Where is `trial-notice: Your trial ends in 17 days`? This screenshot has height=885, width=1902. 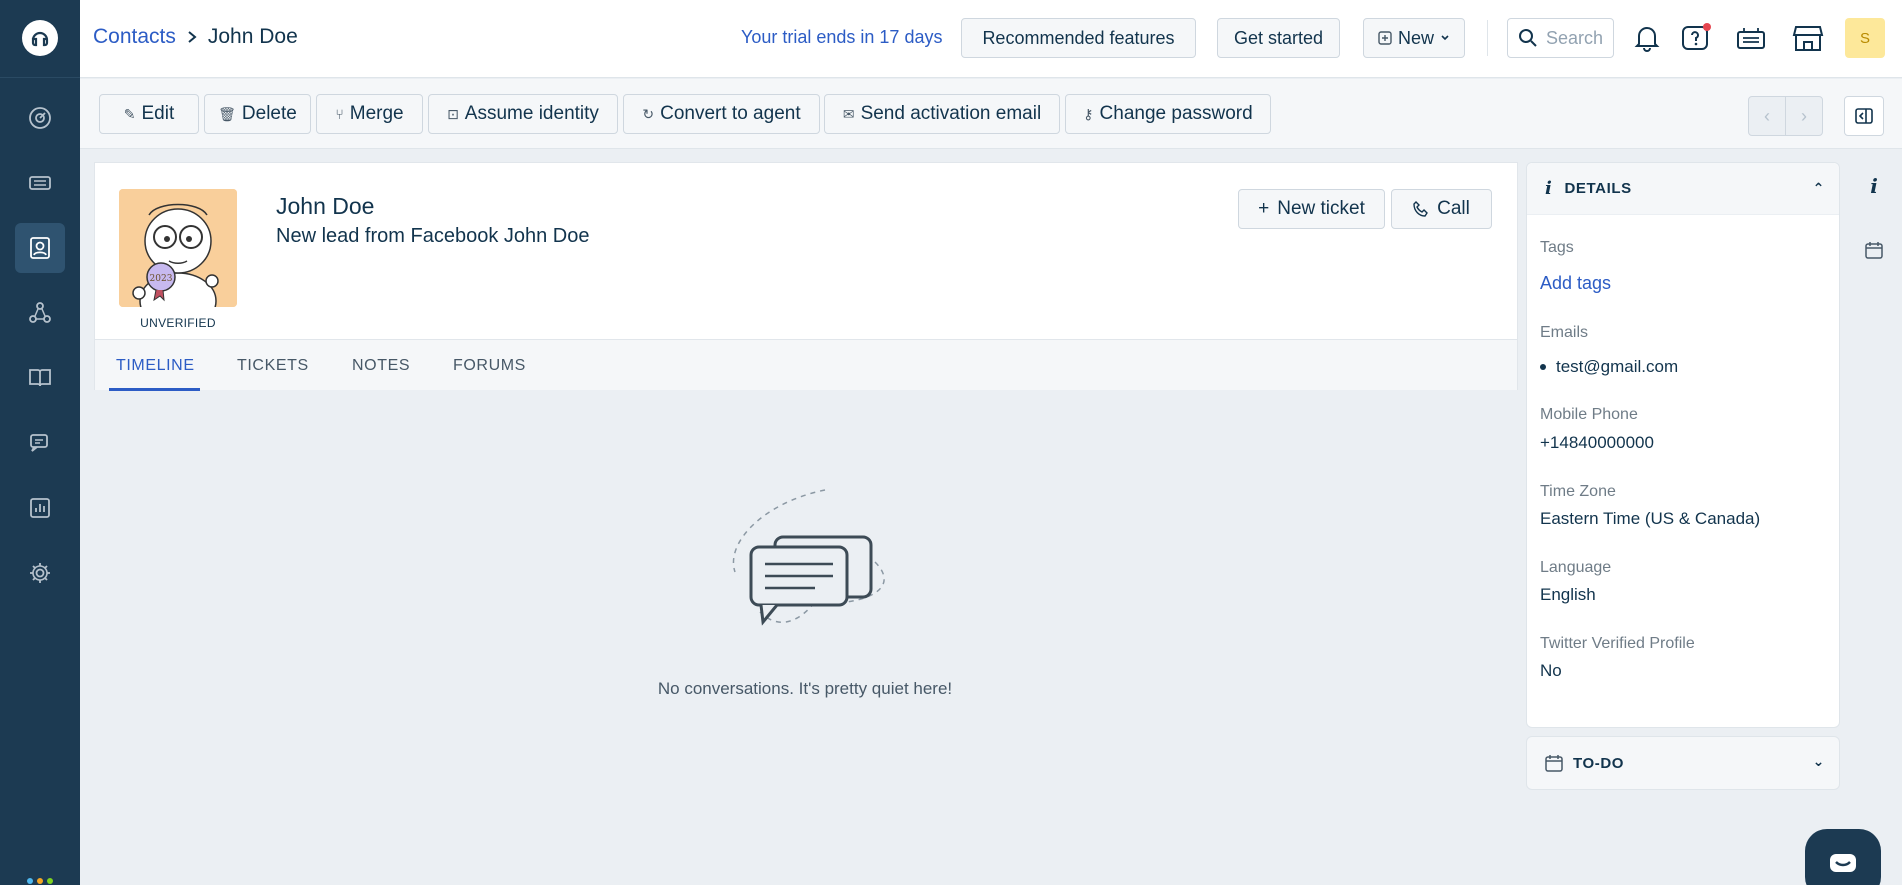
trial-notice: Your trial ends in 17 days is located at coordinates (841, 37).